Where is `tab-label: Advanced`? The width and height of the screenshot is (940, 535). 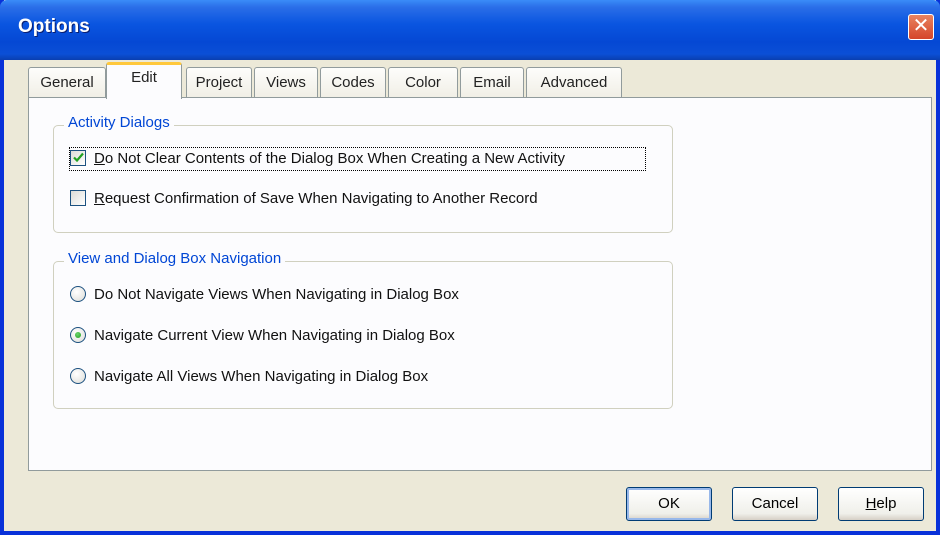
tab-label: Advanced is located at coordinates (574, 82).